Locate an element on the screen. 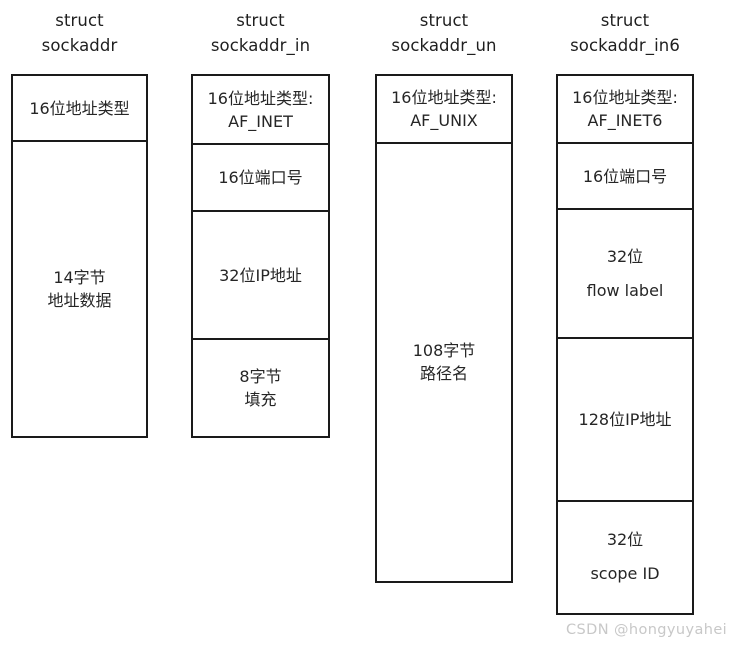 This screenshot has height=650, width=738. struct-box-sockaddr-un: 16位地址类型: AF_UNIX 108字节 路径名 is located at coordinates (444, 328).